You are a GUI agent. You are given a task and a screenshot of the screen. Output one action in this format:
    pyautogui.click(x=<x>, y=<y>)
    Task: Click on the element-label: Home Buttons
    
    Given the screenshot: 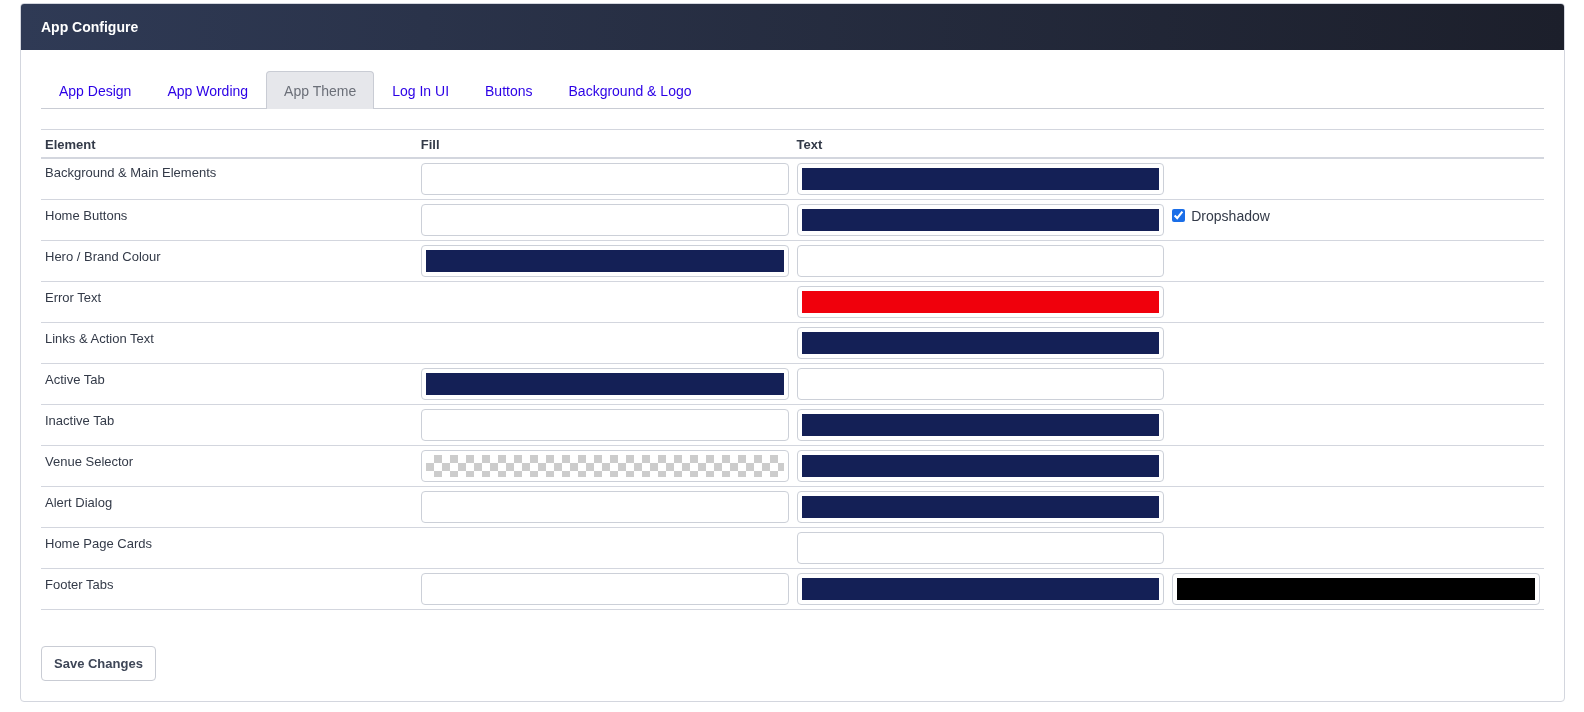 What is the action you would take?
    pyautogui.click(x=86, y=215)
    